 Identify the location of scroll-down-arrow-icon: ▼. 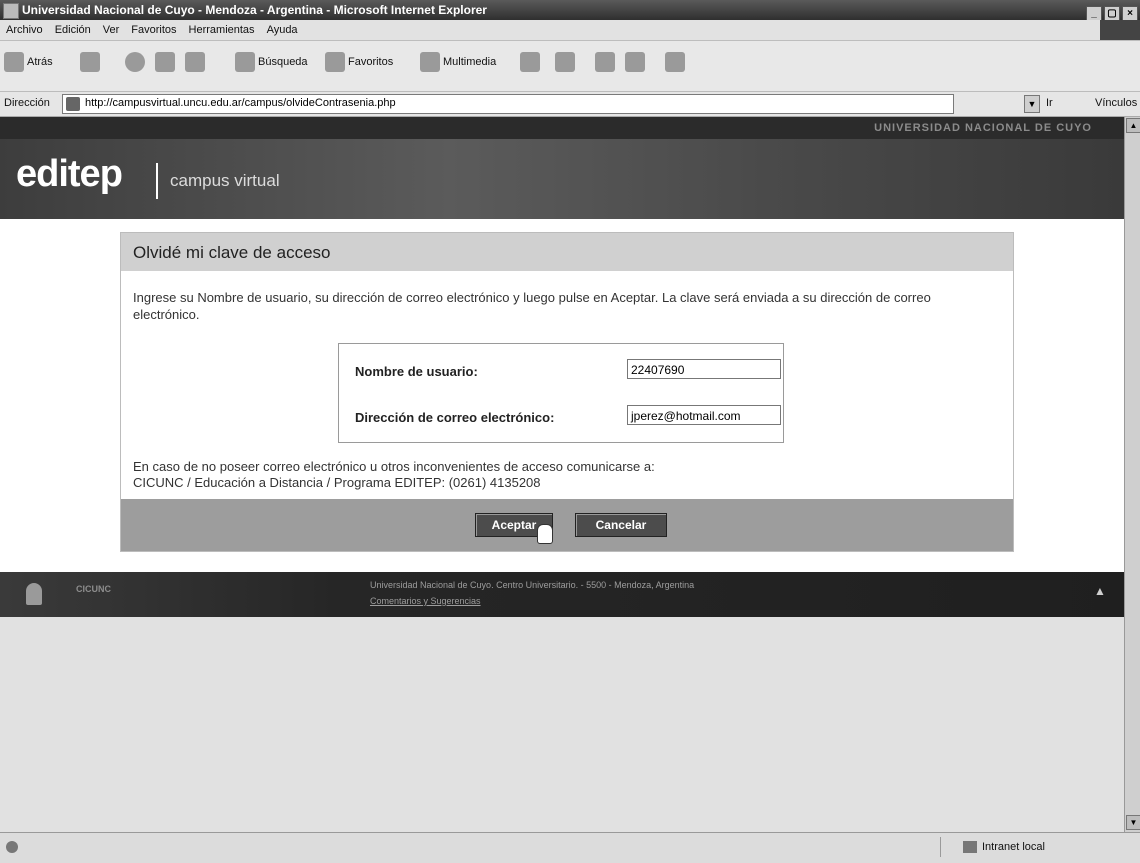
(1133, 822).